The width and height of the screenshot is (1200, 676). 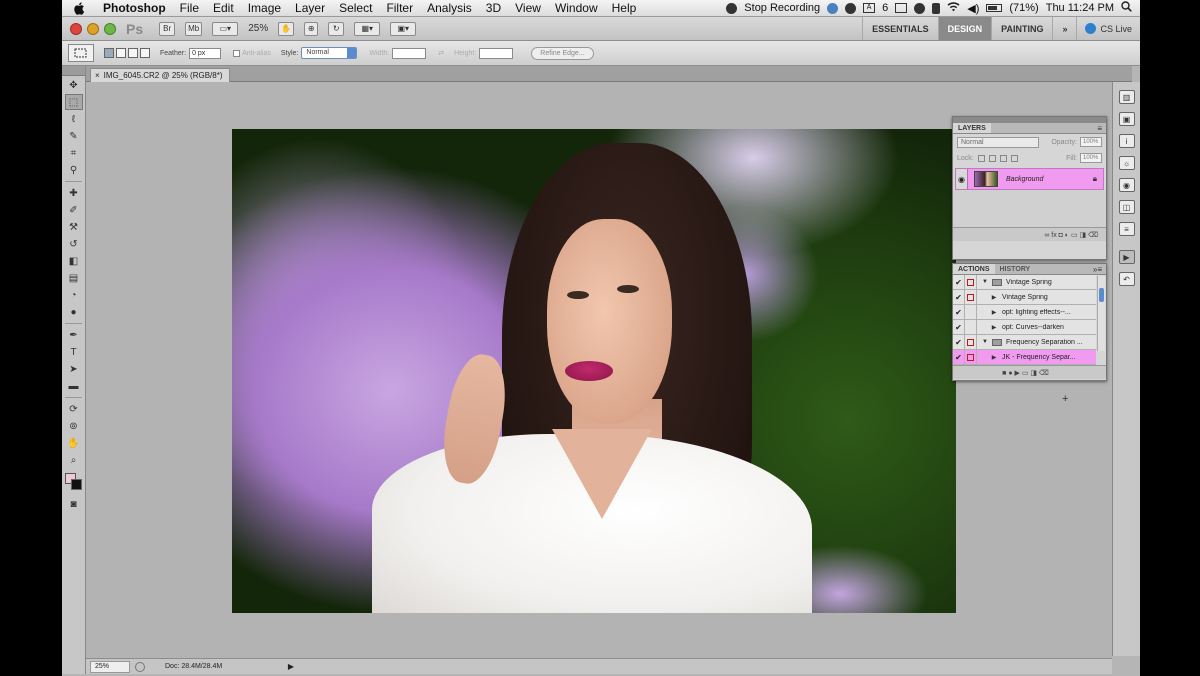 I want to click on panel-menu-icon: »≡, so click(x=1099, y=269).